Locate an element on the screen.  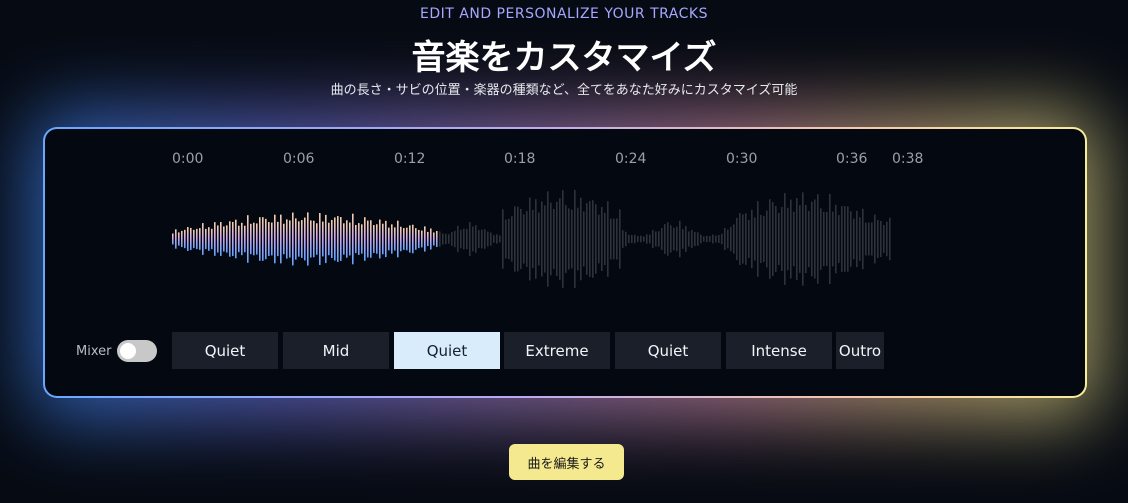
edit-track-button: 曲を編集する is located at coordinates (566, 462).